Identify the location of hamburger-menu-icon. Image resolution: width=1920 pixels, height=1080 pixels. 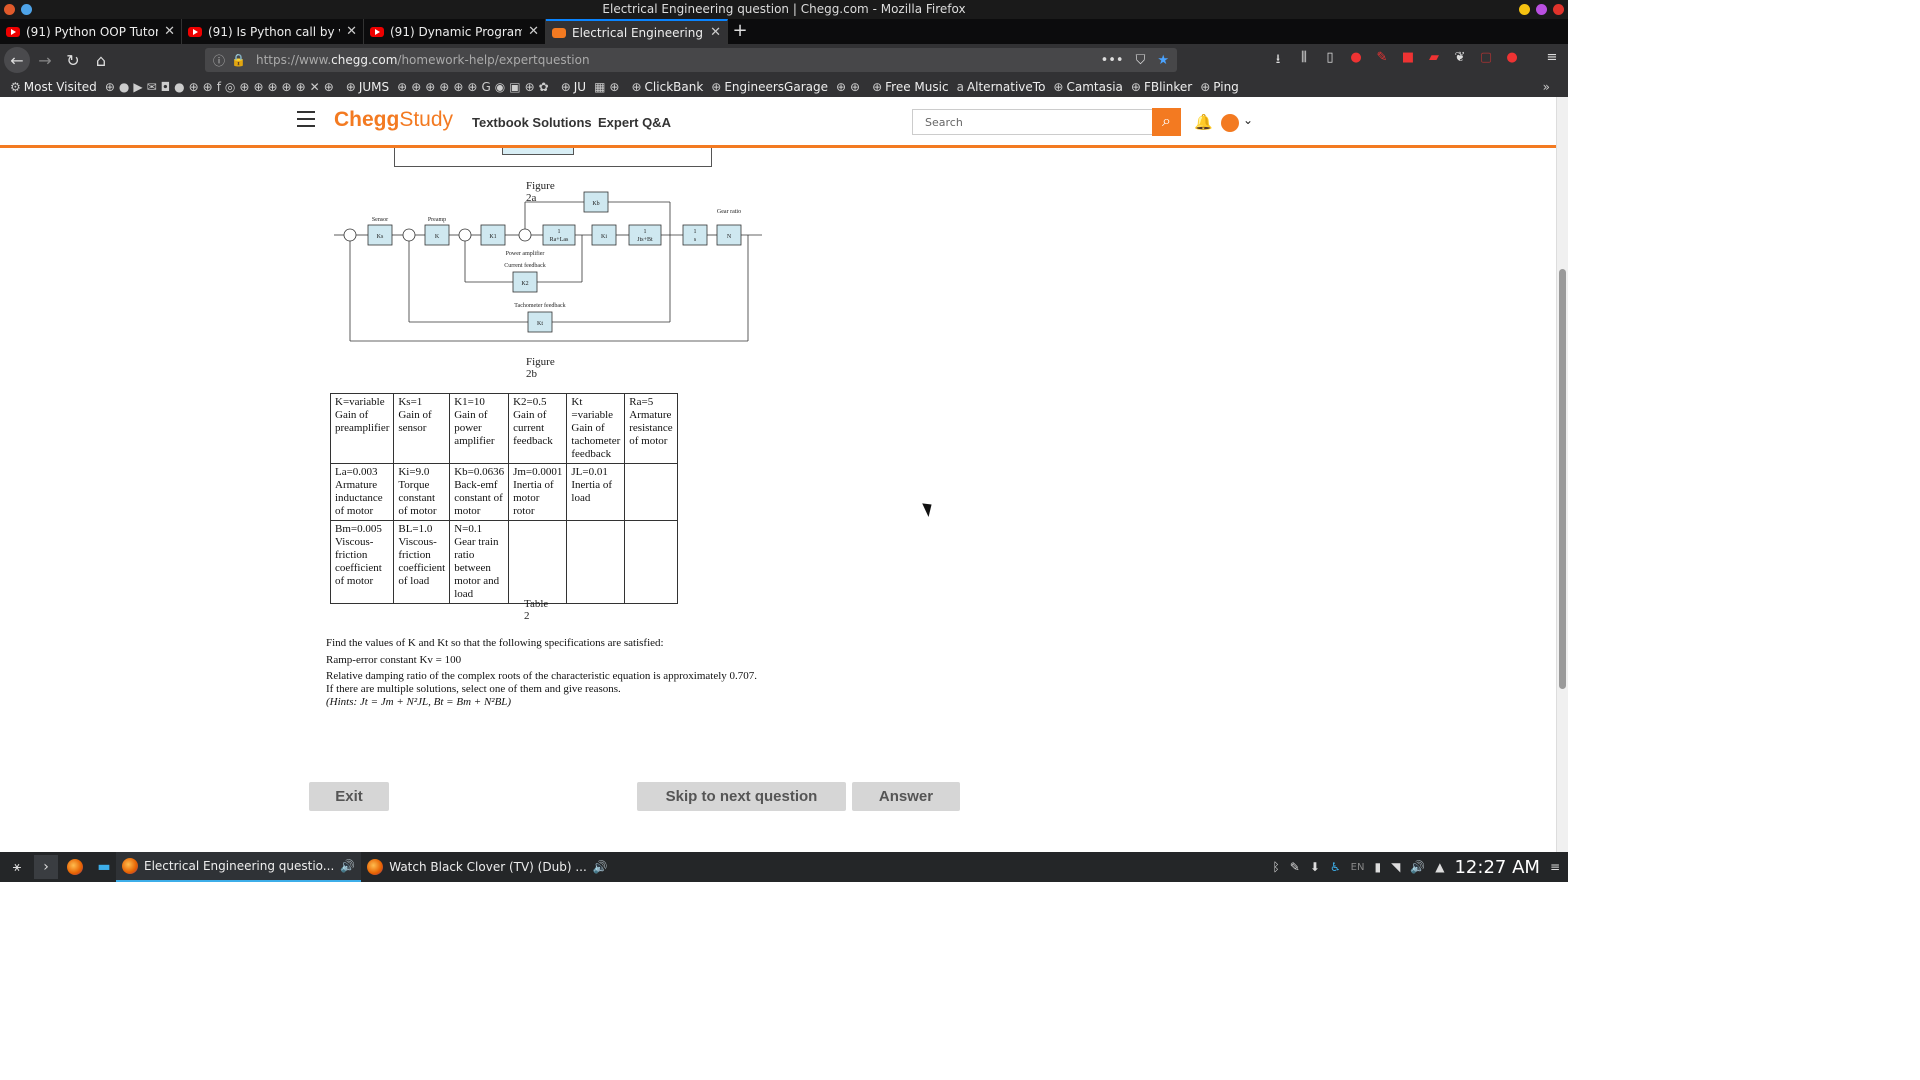
(306, 119).